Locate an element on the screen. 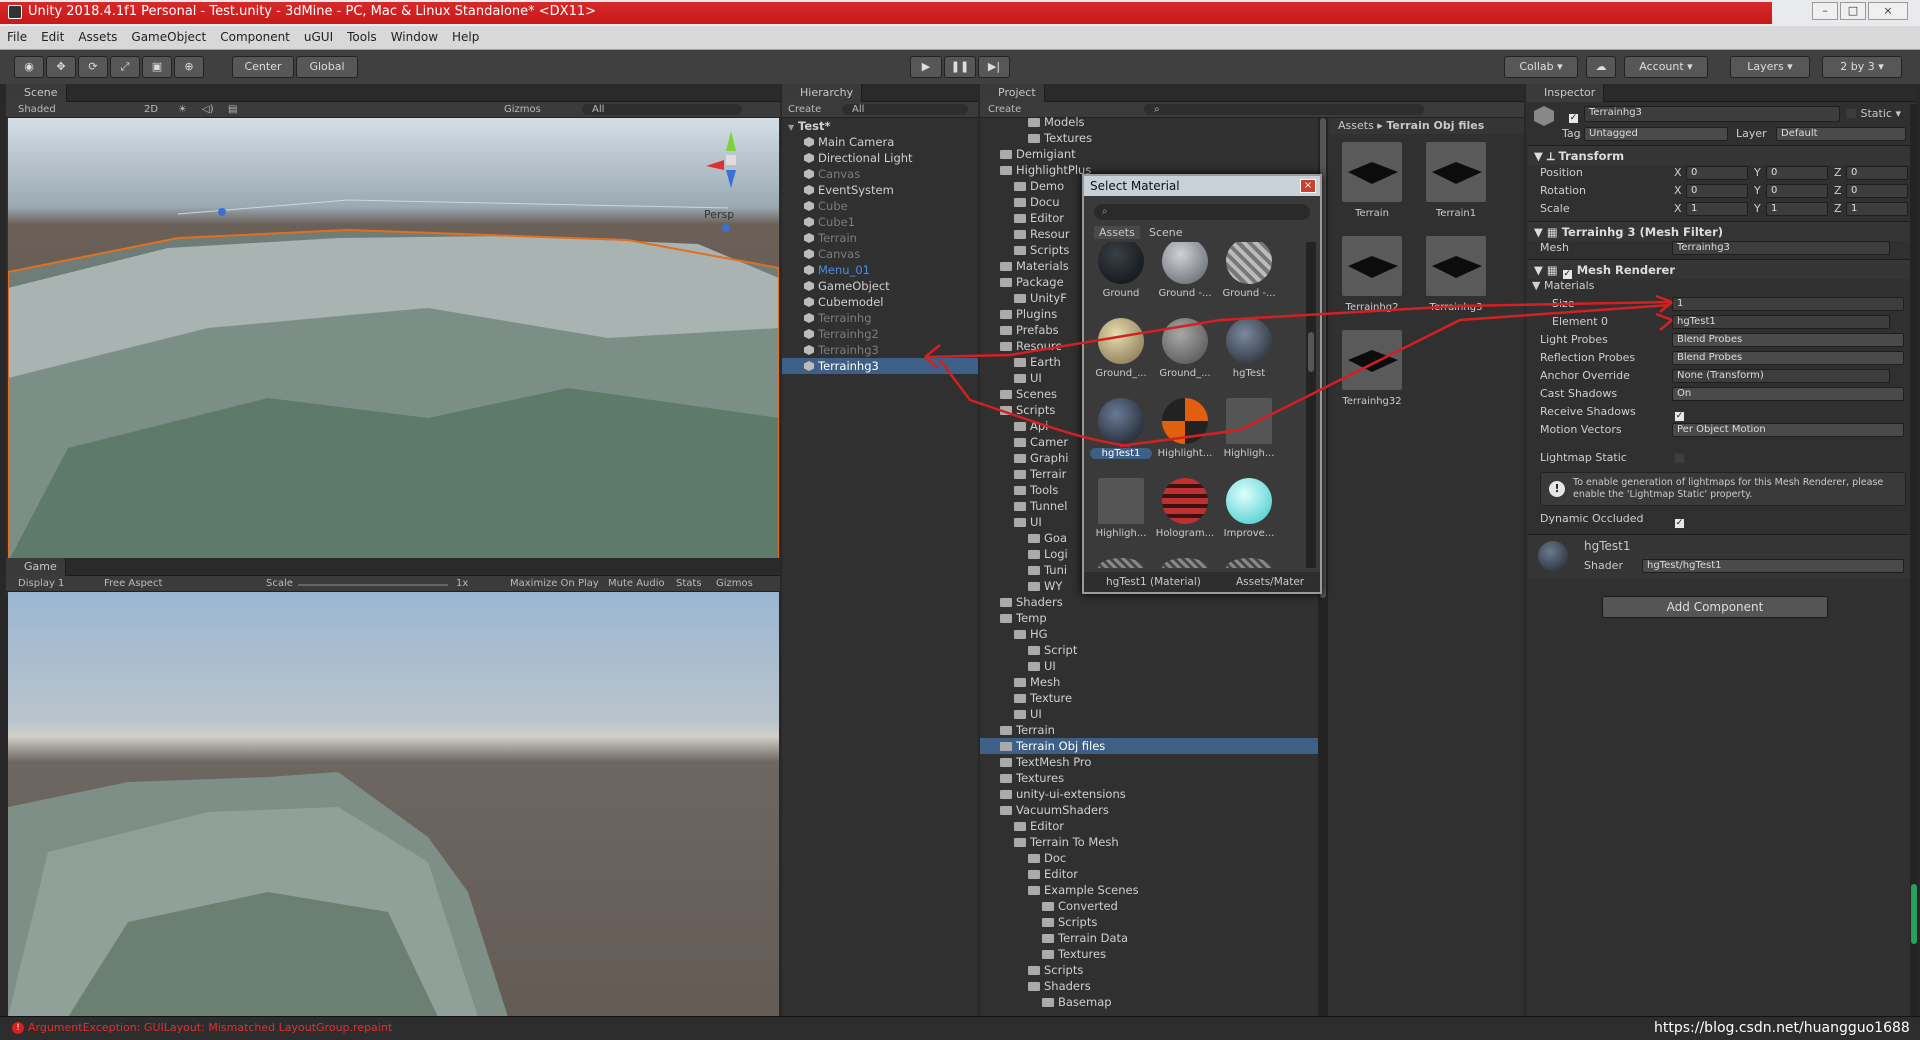 The image size is (1920, 1040). pivot-center-button: Center is located at coordinates (263, 67).